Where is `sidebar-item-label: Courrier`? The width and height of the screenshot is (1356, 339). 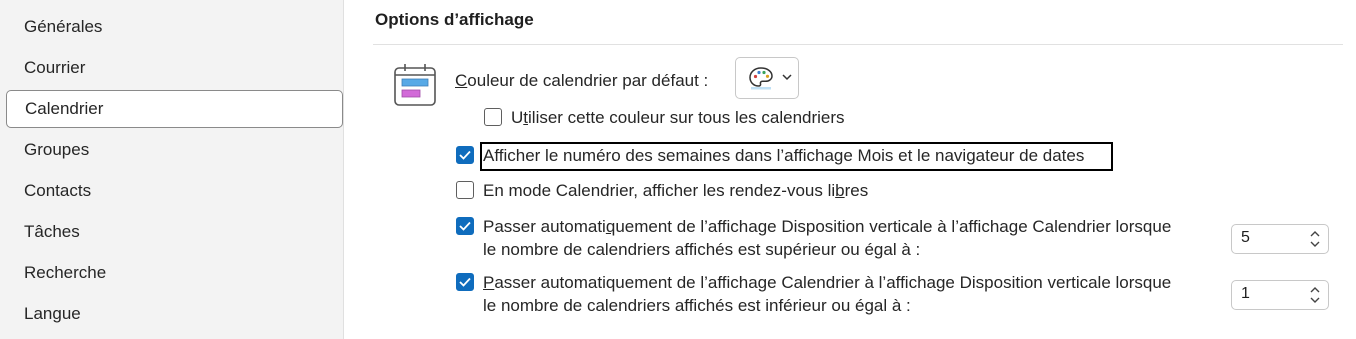 sidebar-item-label: Courrier is located at coordinates (55, 67).